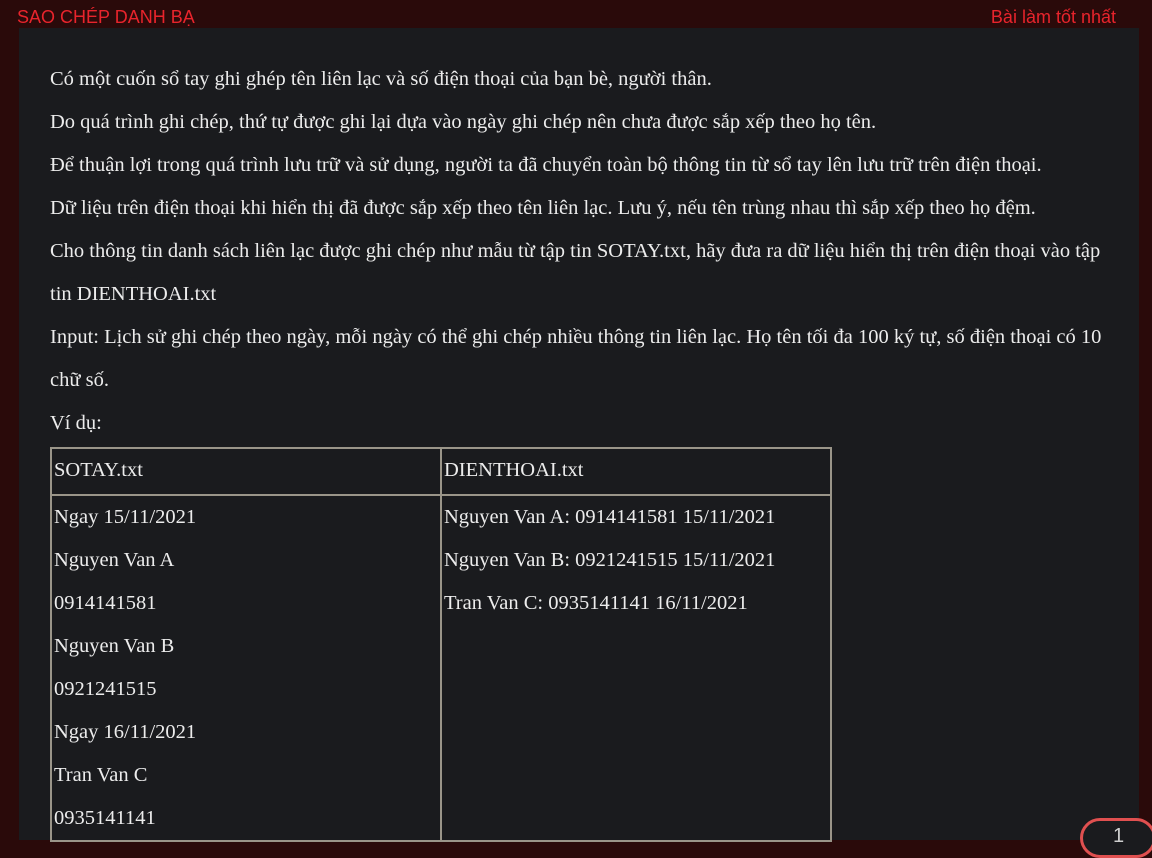  I want to click on output-line: Nguyen Van B: 0921241515 15/11/2021, so click(610, 560).